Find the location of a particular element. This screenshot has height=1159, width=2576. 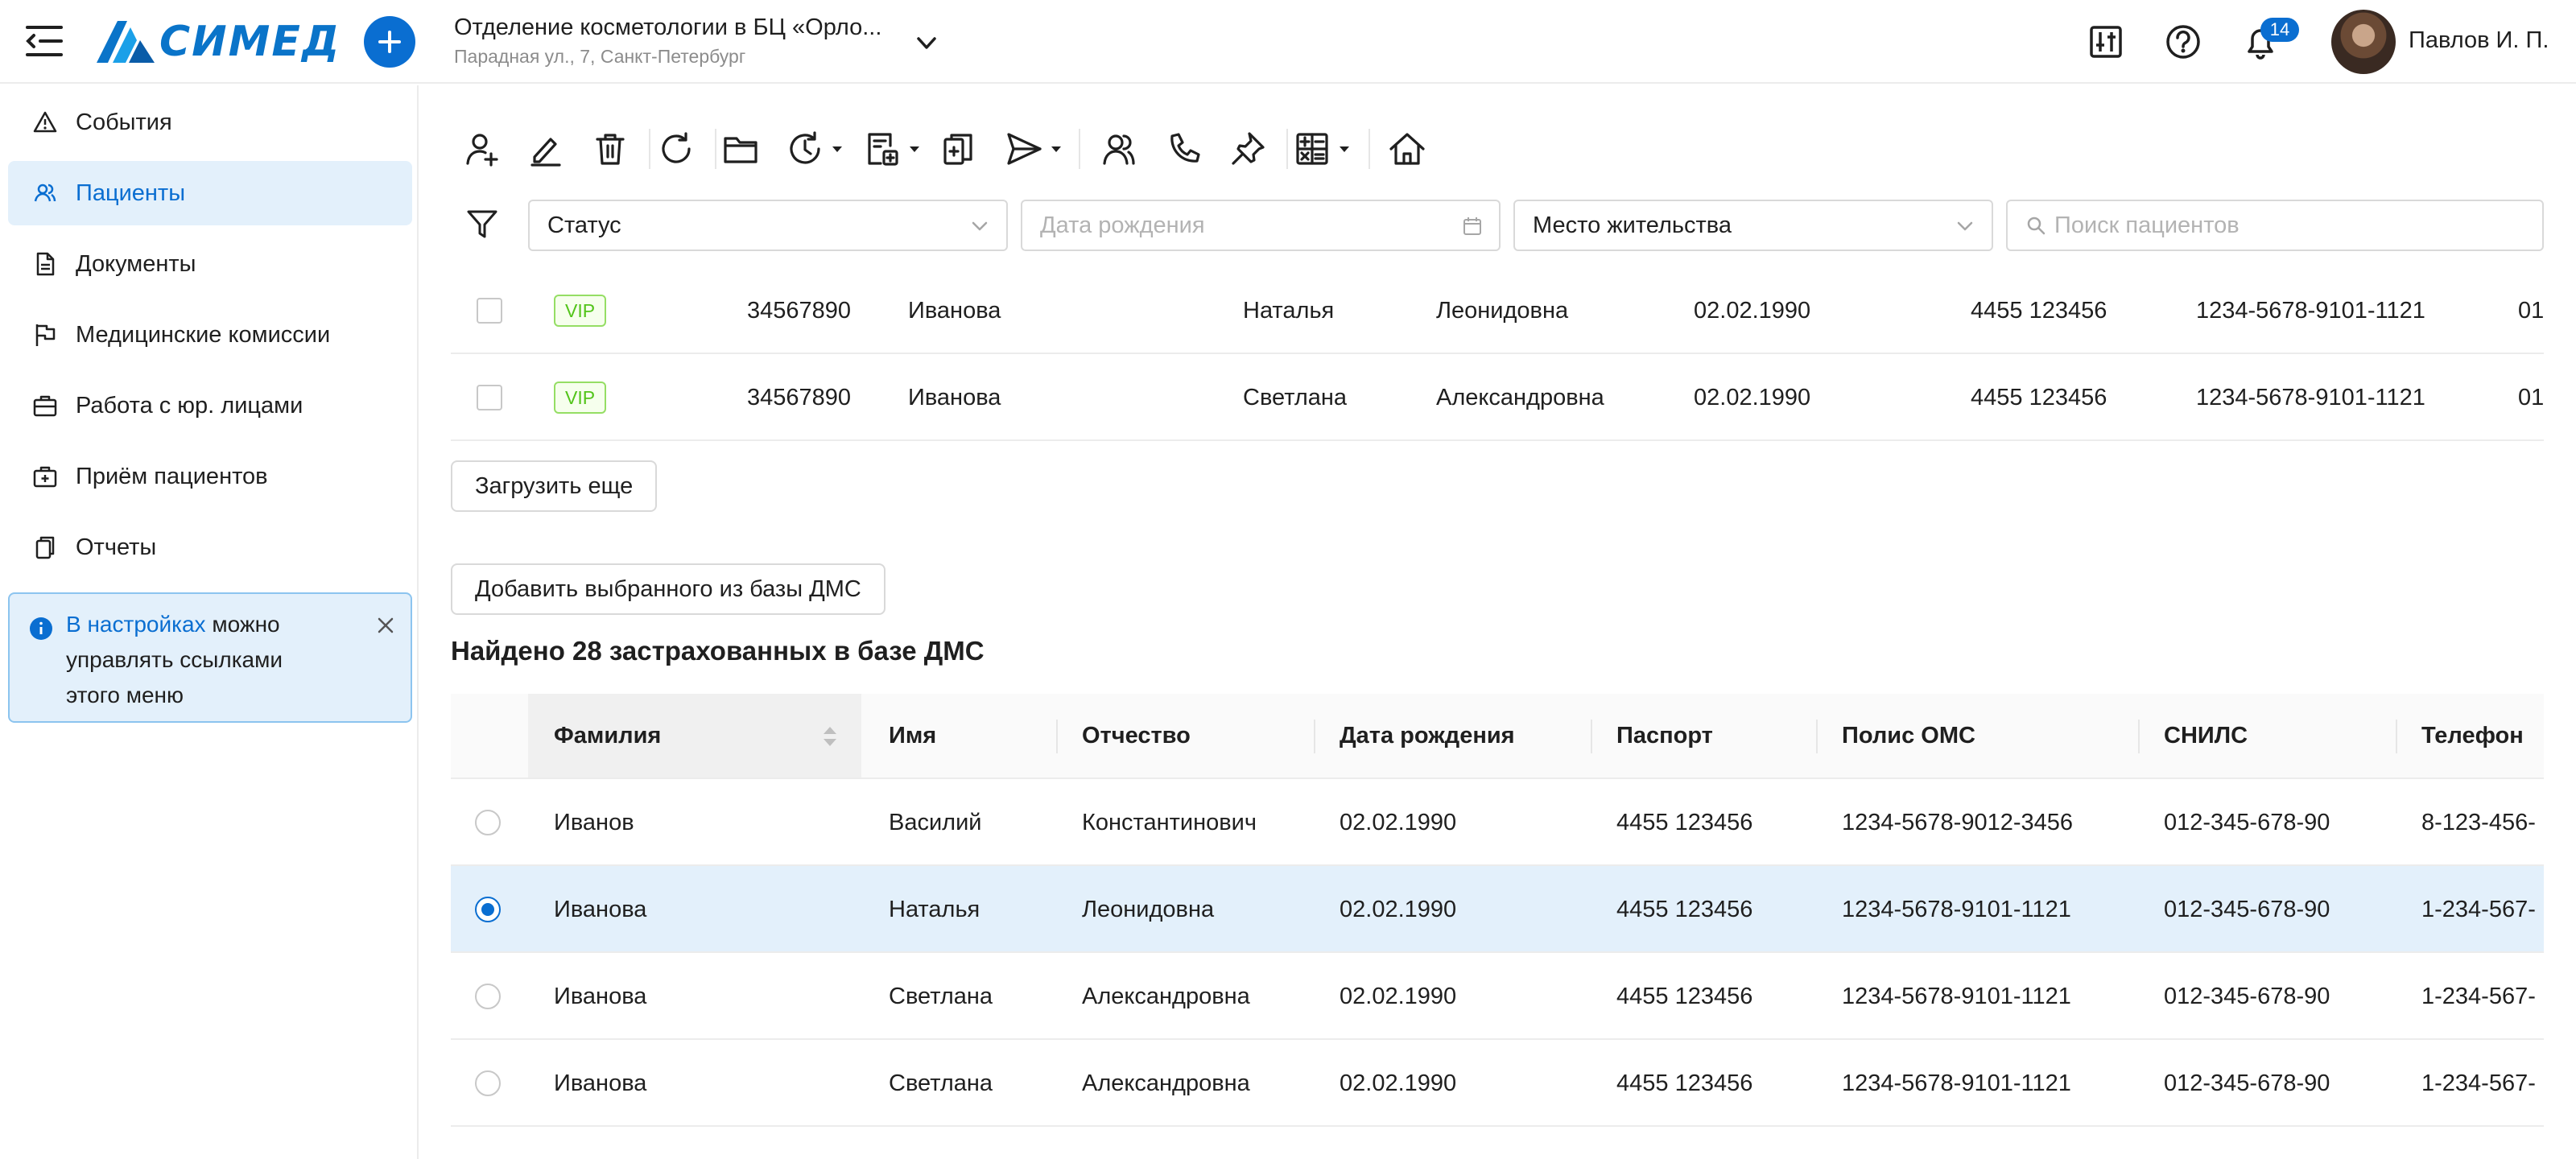

refresh-button is located at coordinates (676, 149).